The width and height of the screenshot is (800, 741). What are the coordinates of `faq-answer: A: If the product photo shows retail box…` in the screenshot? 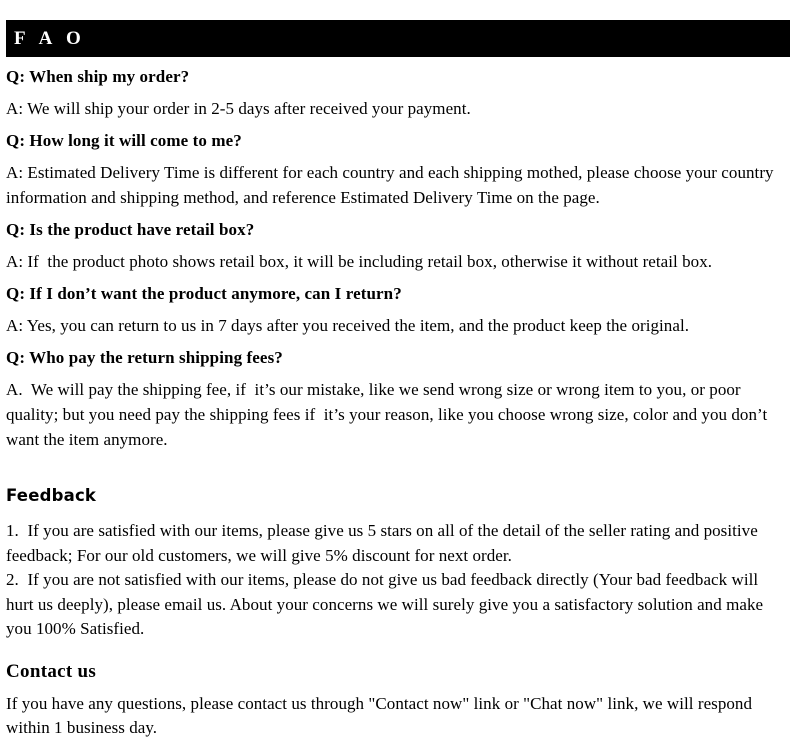 It's located at (359, 261).